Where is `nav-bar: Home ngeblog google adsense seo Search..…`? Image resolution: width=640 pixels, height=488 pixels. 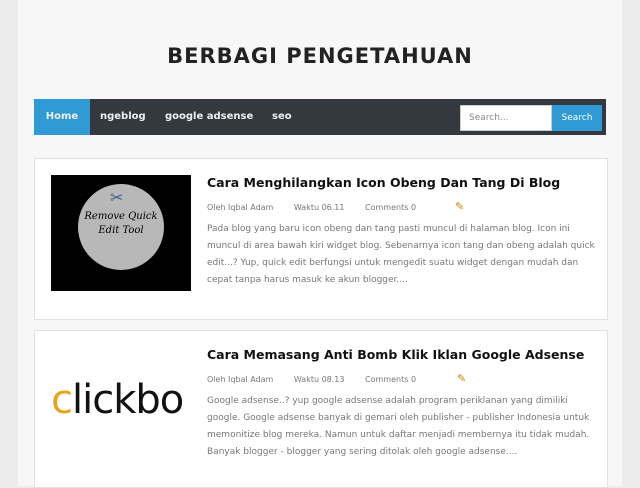 nav-bar: Home ngeblog google adsense seo Search..… is located at coordinates (320, 117).